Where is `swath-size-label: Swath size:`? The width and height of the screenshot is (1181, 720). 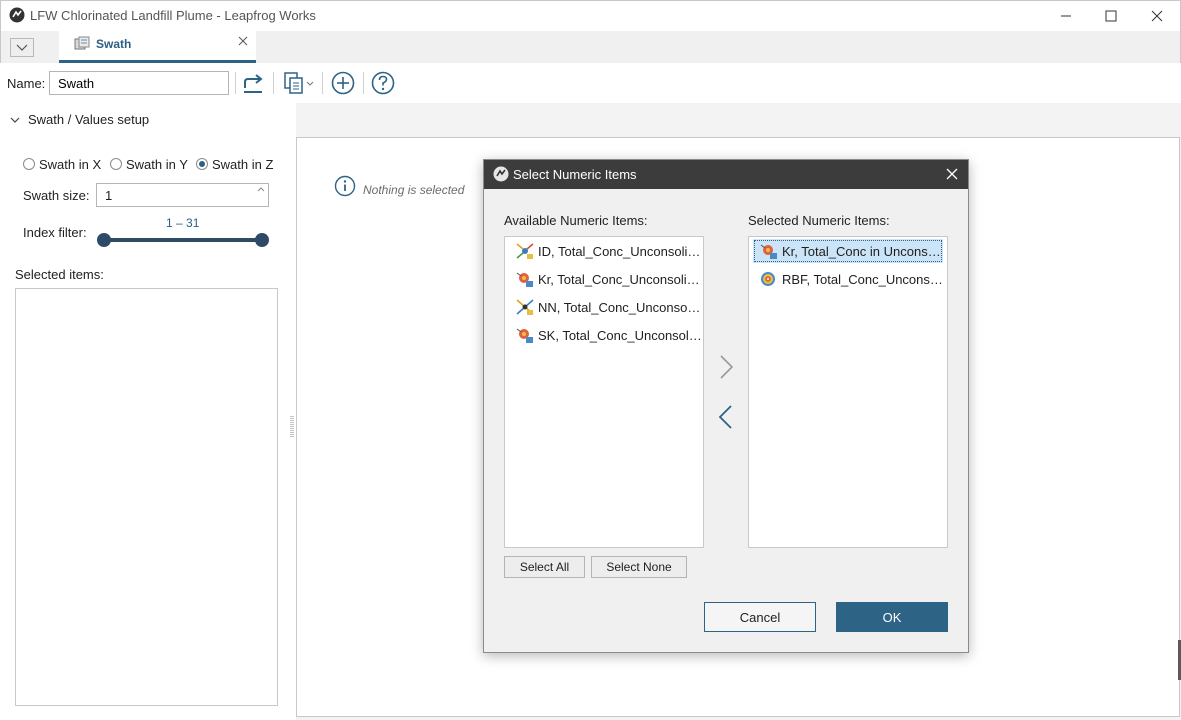 swath-size-label: Swath size: is located at coordinates (56, 195).